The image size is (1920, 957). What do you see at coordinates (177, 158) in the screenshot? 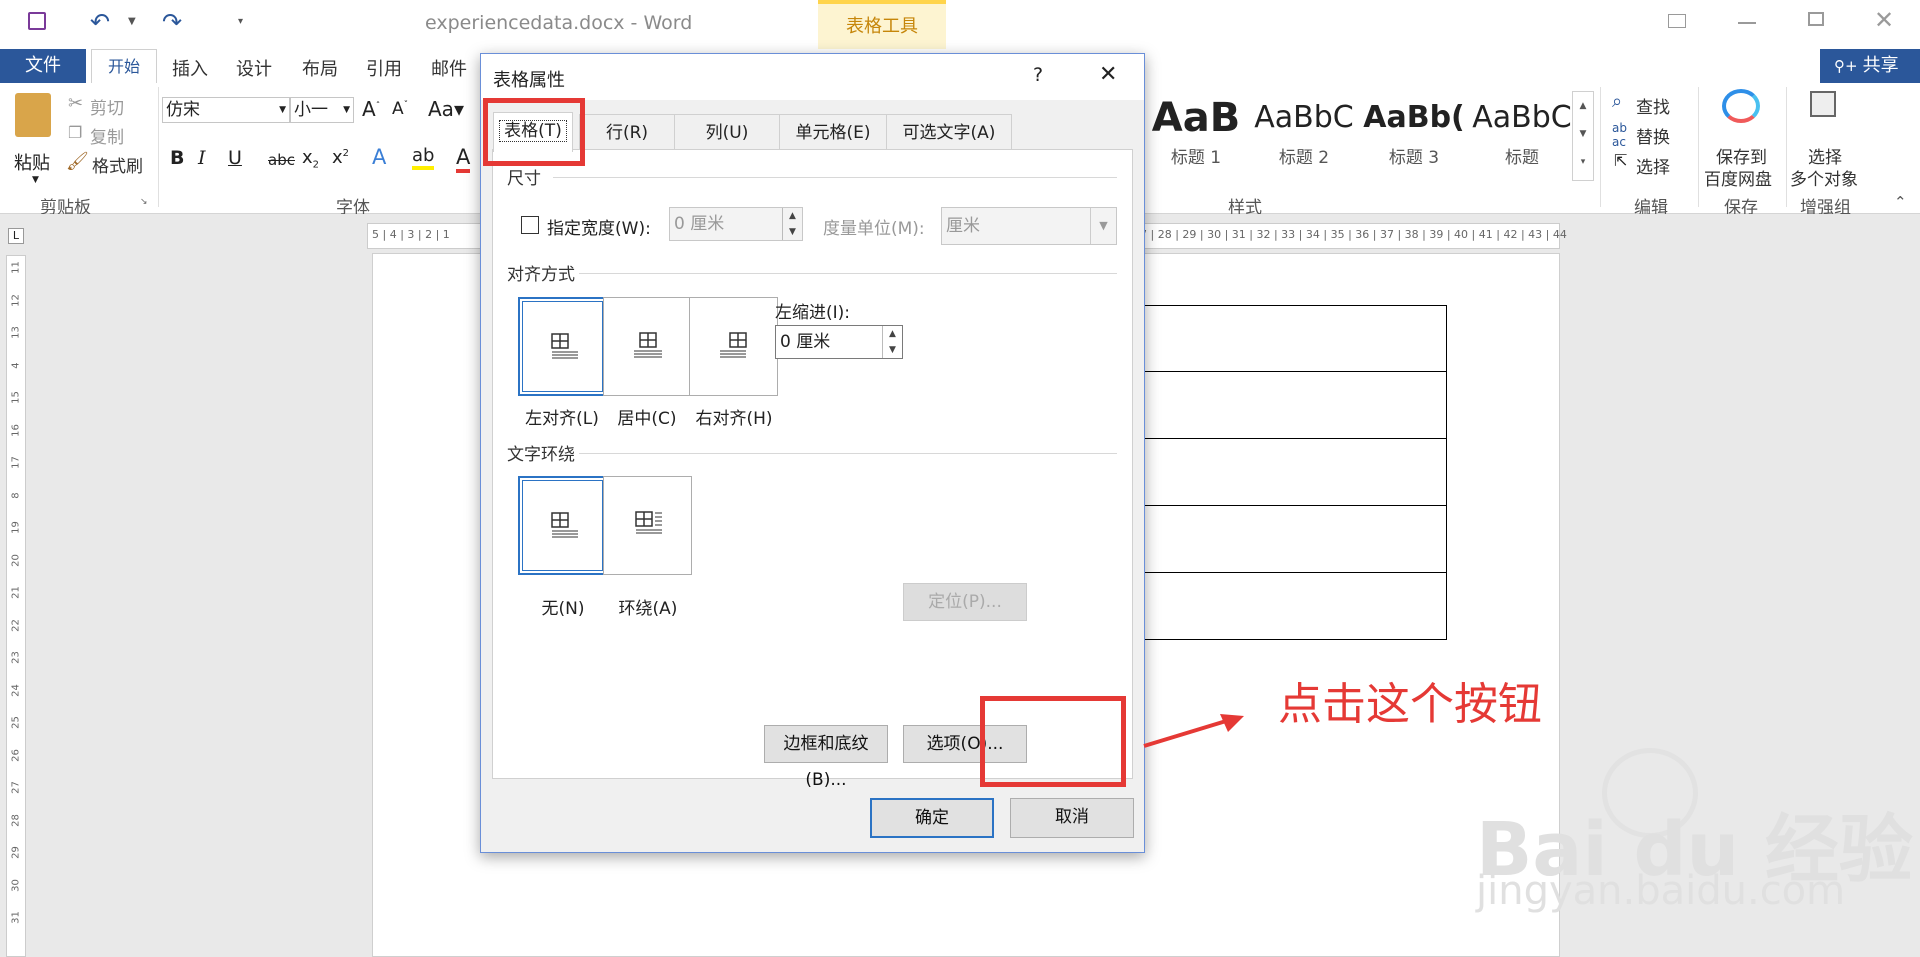
I see `bold-icon: B` at bounding box center [177, 158].